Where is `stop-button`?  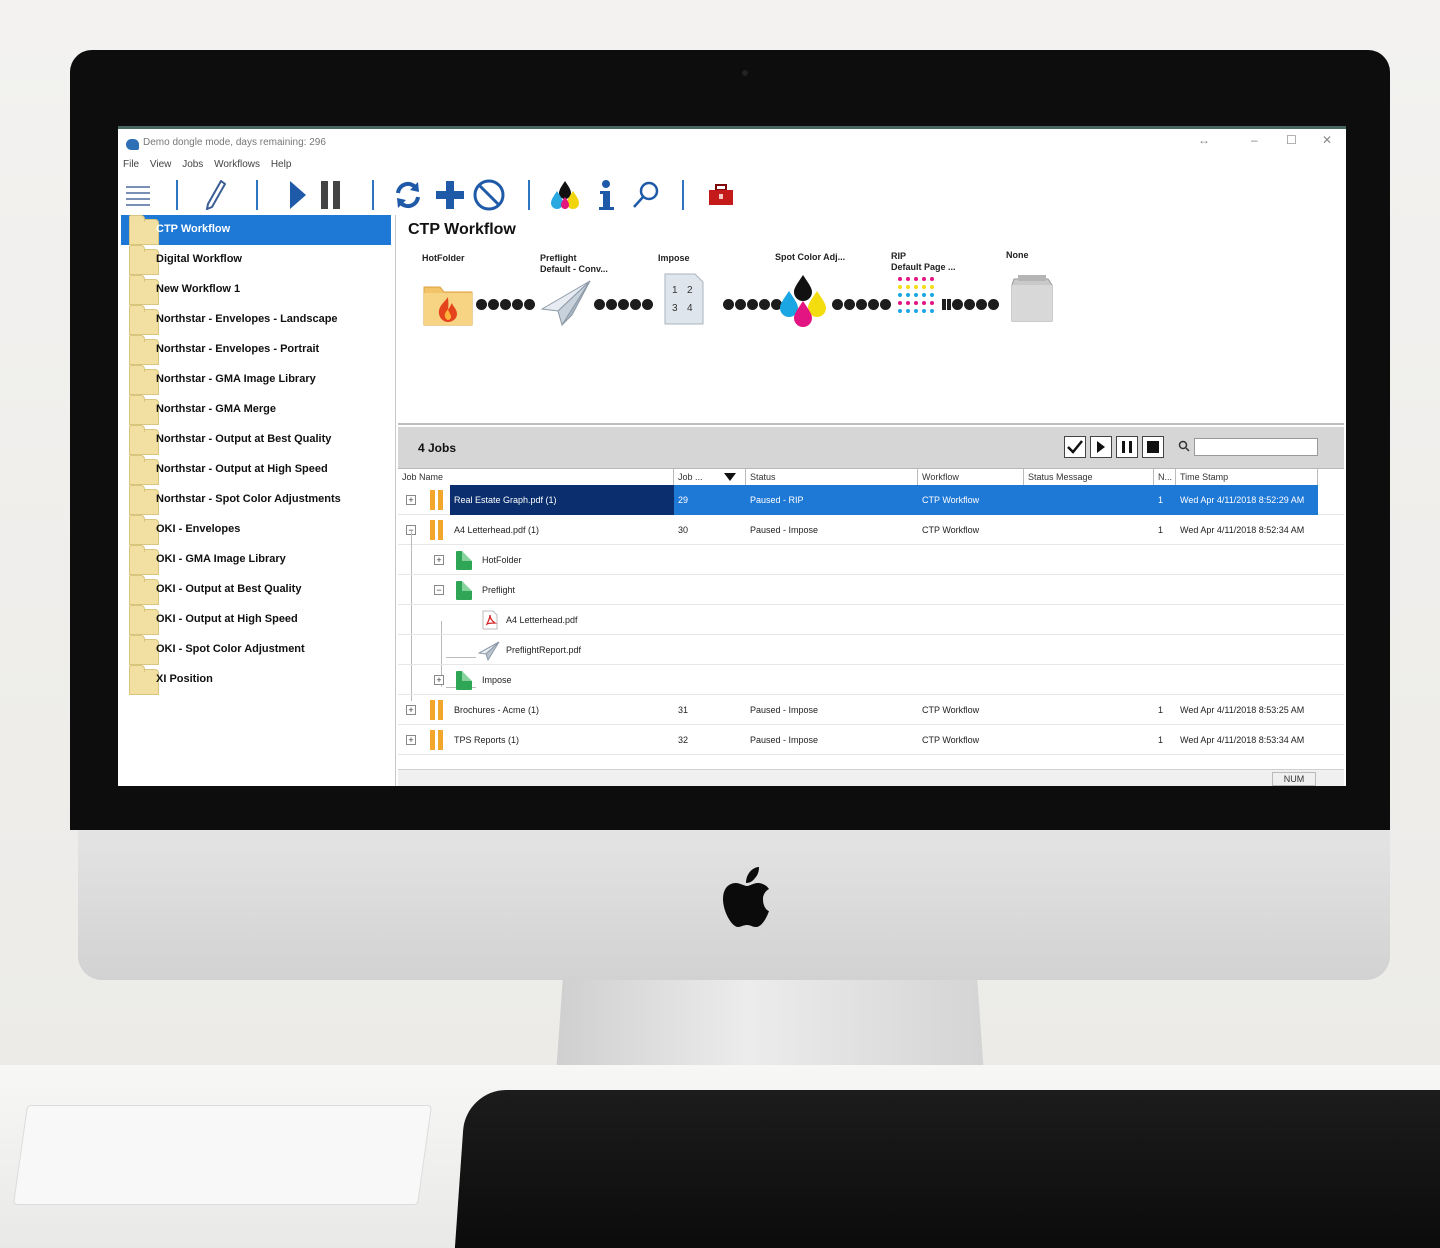 stop-button is located at coordinates (1153, 447).